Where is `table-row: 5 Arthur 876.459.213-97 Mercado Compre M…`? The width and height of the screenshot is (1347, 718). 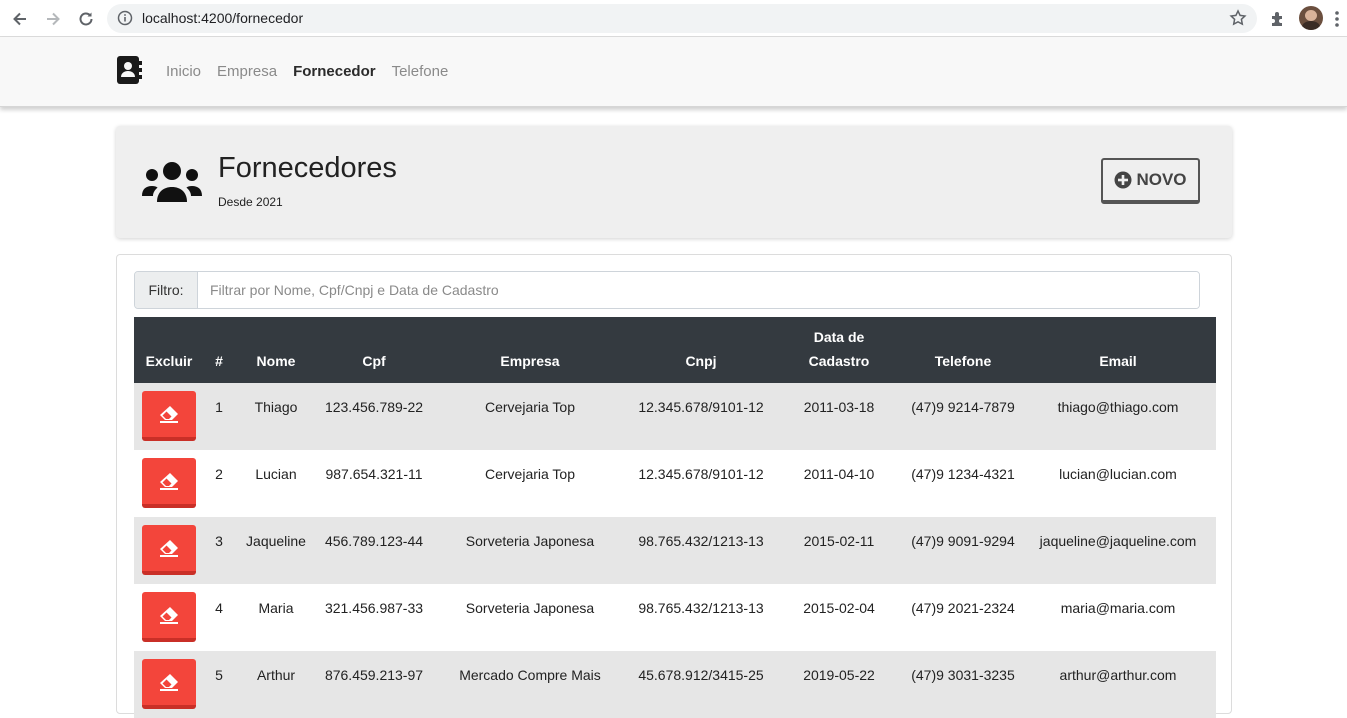 table-row: 5 Arthur 876.459.213-97 Mercado Compre M… is located at coordinates (675, 684).